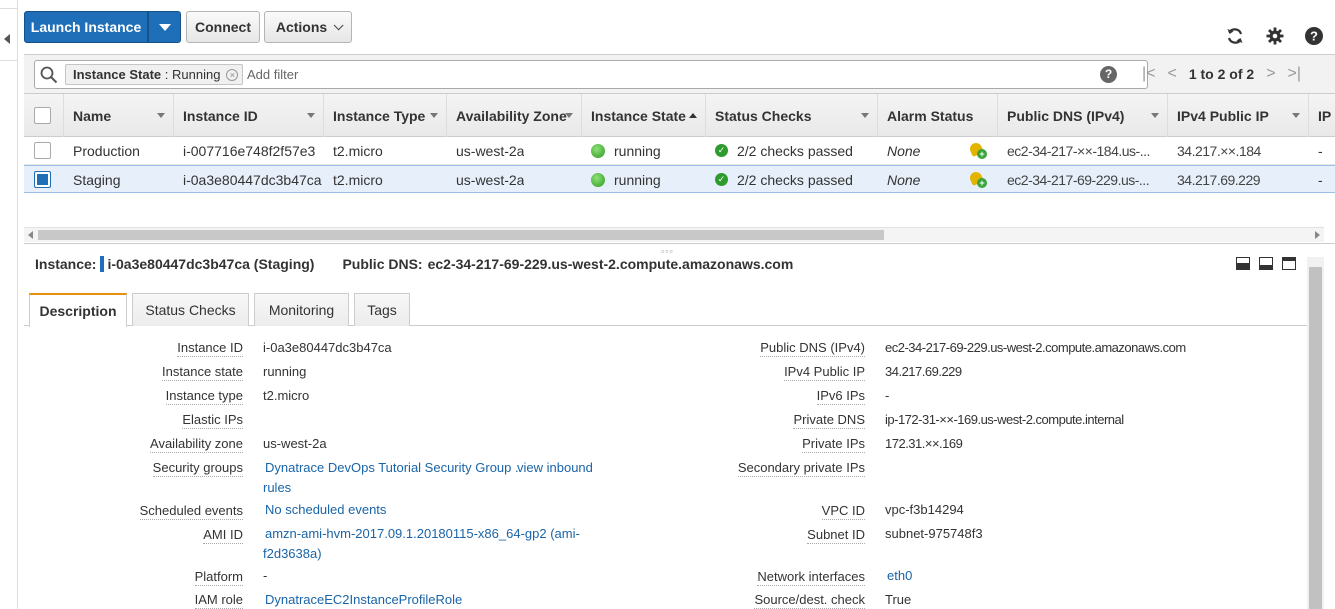 The height and width of the screenshot is (609, 1335). Describe the element at coordinates (30, 235) in the screenshot. I see `scroll-left-icon` at that location.